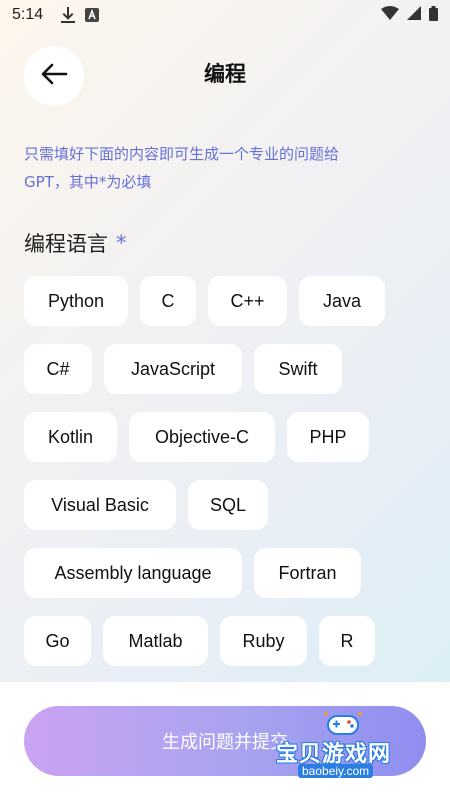 The image size is (450, 800). What do you see at coordinates (342, 301) in the screenshot?
I see `chip-java: Java` at bounding box center [342, 301].